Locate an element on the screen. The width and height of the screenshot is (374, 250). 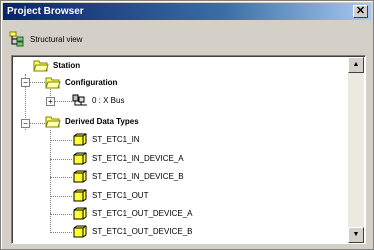
tree-node-type: ST_ETC1_IN is located at coordinates (106, 139).